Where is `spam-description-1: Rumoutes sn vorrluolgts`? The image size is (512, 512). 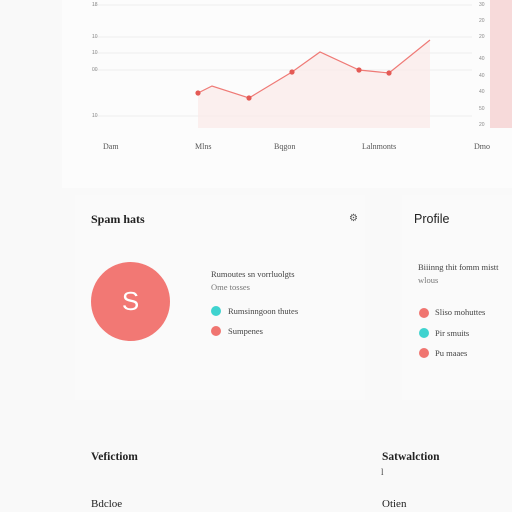
spam-description-1: Rumoutes sn vorrluolgts is located at coordinates (253, 274).